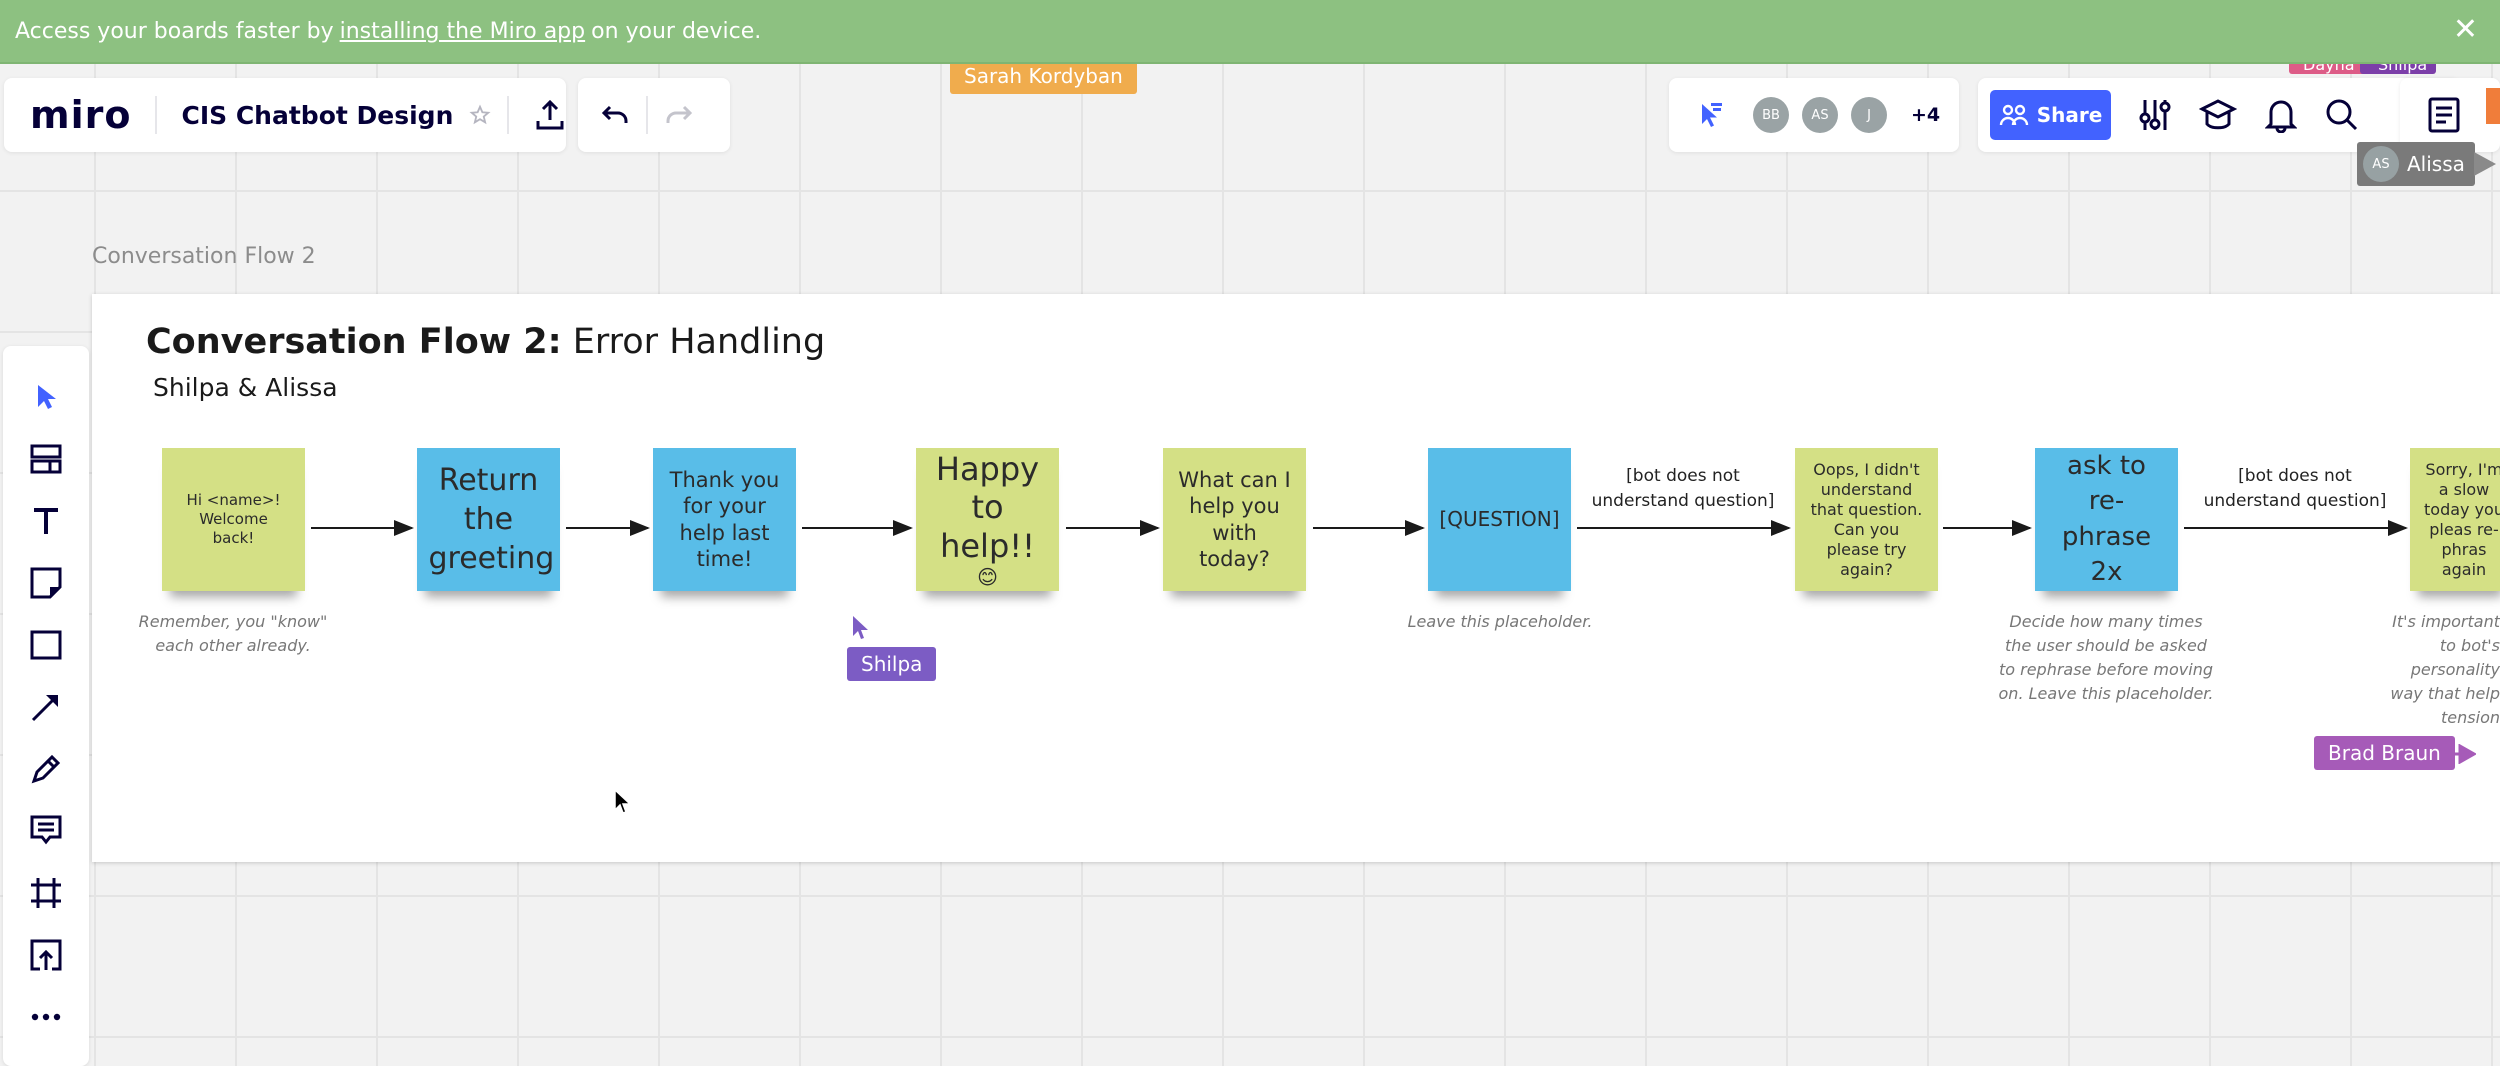 The height and width of the screenshot is (1066, 2500). I want to click on arrow-icon, so click(44, 708).